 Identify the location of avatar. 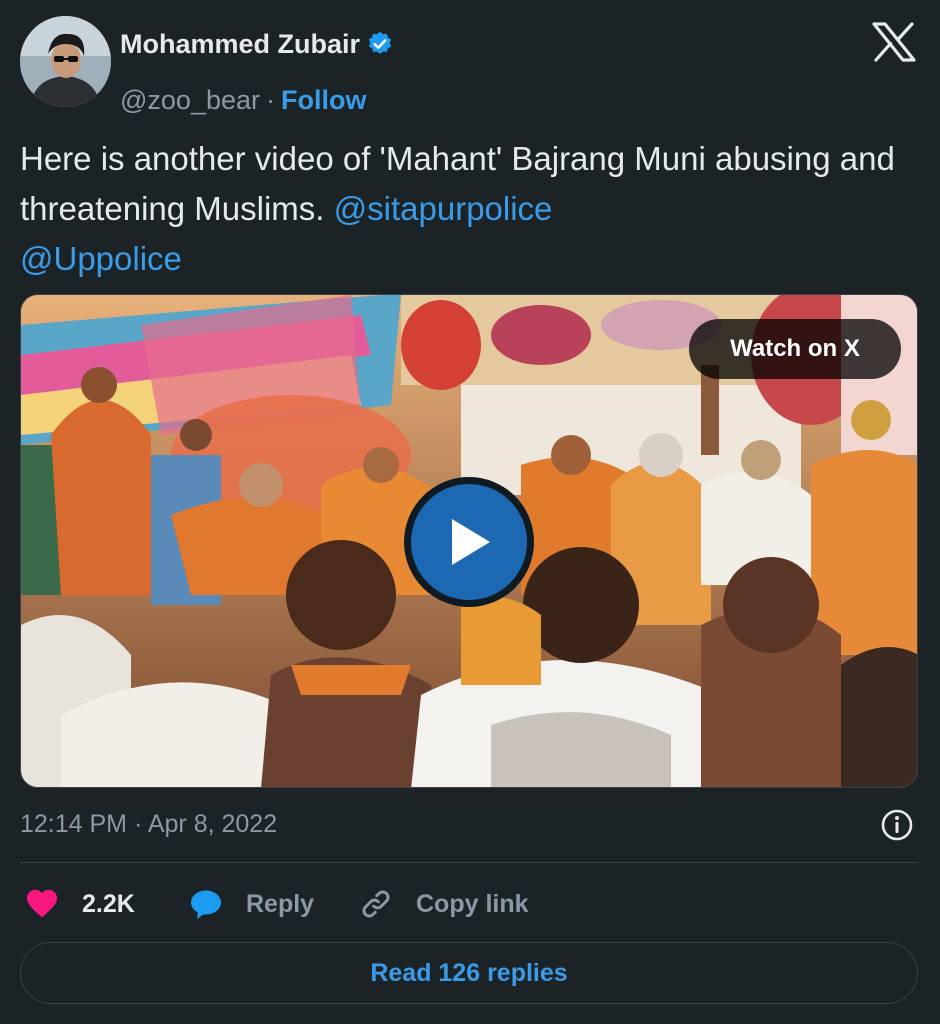
(65, 61).